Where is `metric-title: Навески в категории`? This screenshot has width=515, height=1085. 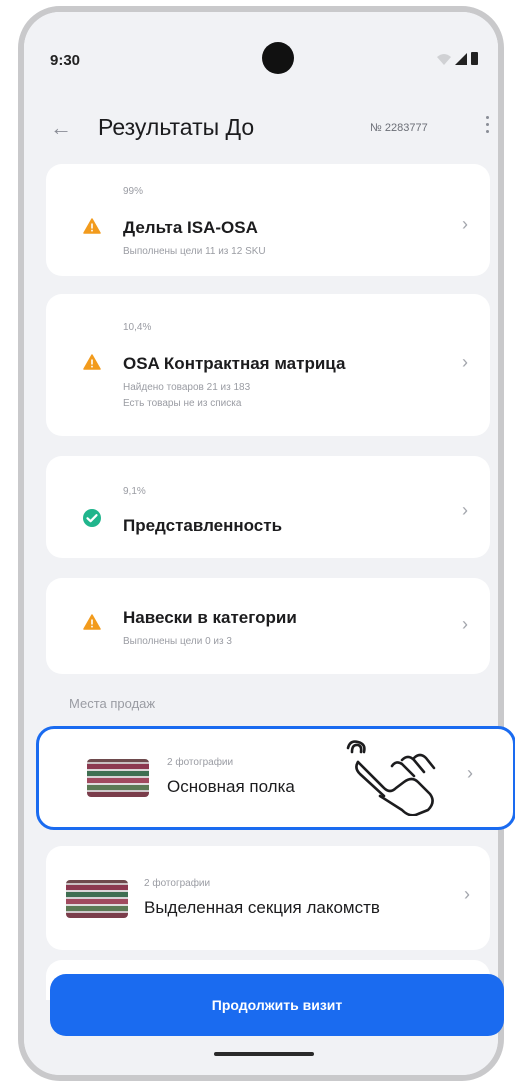 metric-title: Навески в категории is located at coordinates (210, 617).